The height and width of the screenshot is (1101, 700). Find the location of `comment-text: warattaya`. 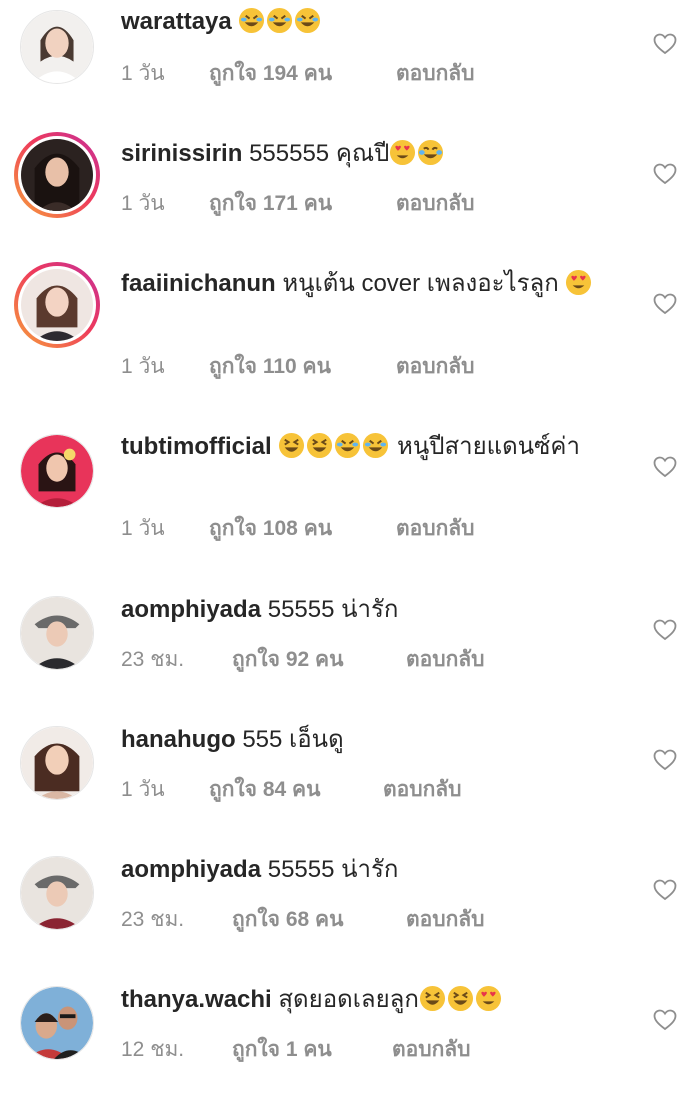

comment-text: warattaya is located at coordinates (371, 22).